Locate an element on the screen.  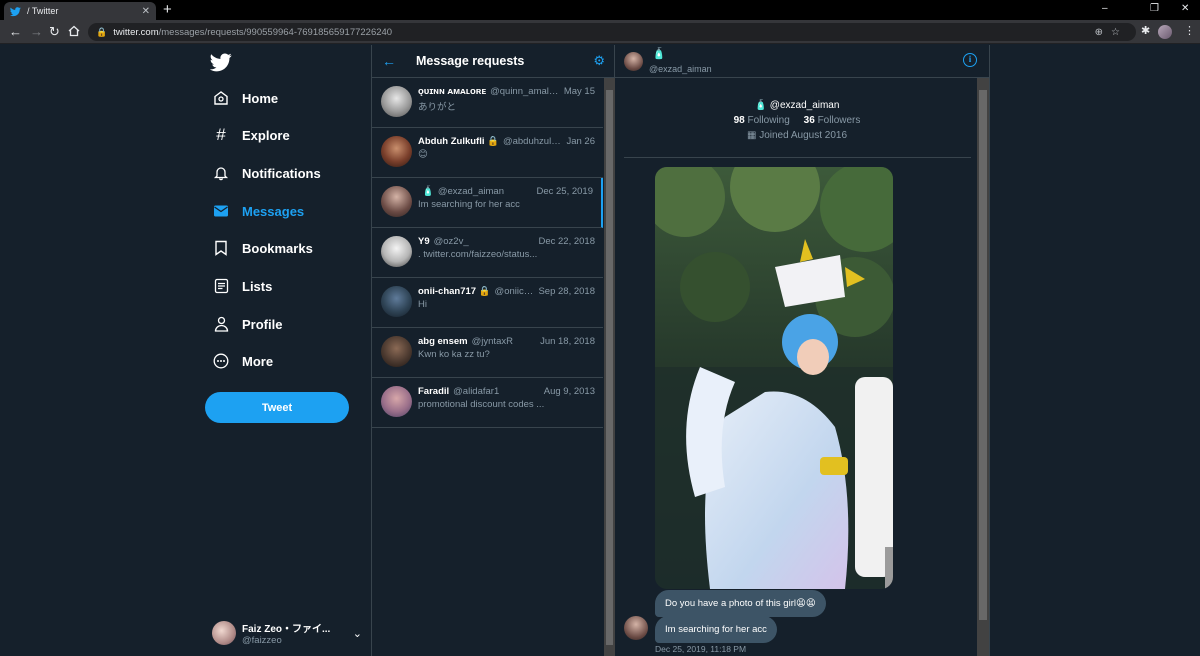
omnibox-actions: ⊕☆ is located at coordinates (1111, 32).